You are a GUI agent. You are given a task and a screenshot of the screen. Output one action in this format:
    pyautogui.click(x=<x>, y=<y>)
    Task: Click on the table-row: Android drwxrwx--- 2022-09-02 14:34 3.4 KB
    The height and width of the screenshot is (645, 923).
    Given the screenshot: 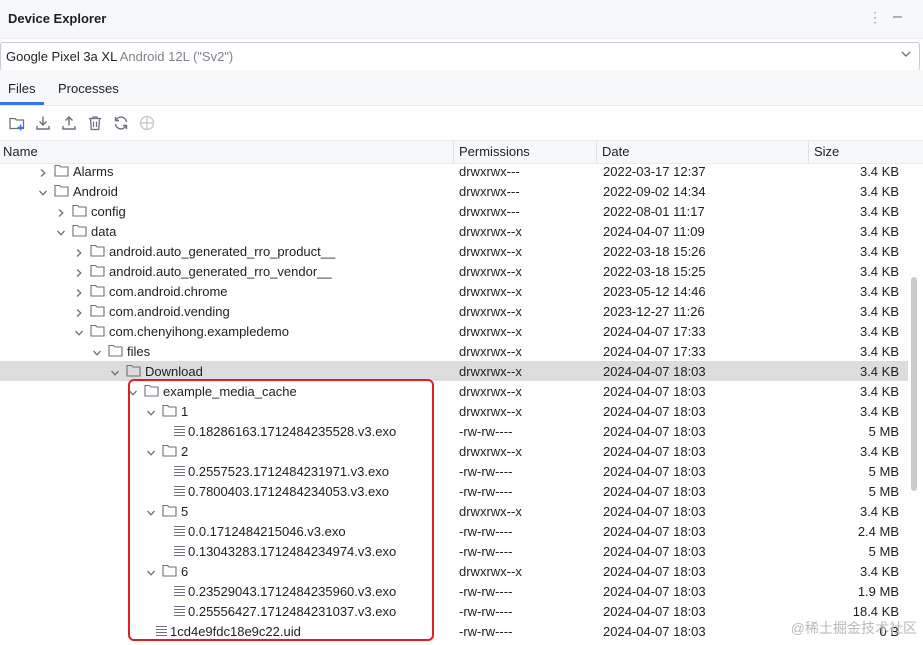 What is the action you would take?
    pyautogui.click(x=454, y=191)
    